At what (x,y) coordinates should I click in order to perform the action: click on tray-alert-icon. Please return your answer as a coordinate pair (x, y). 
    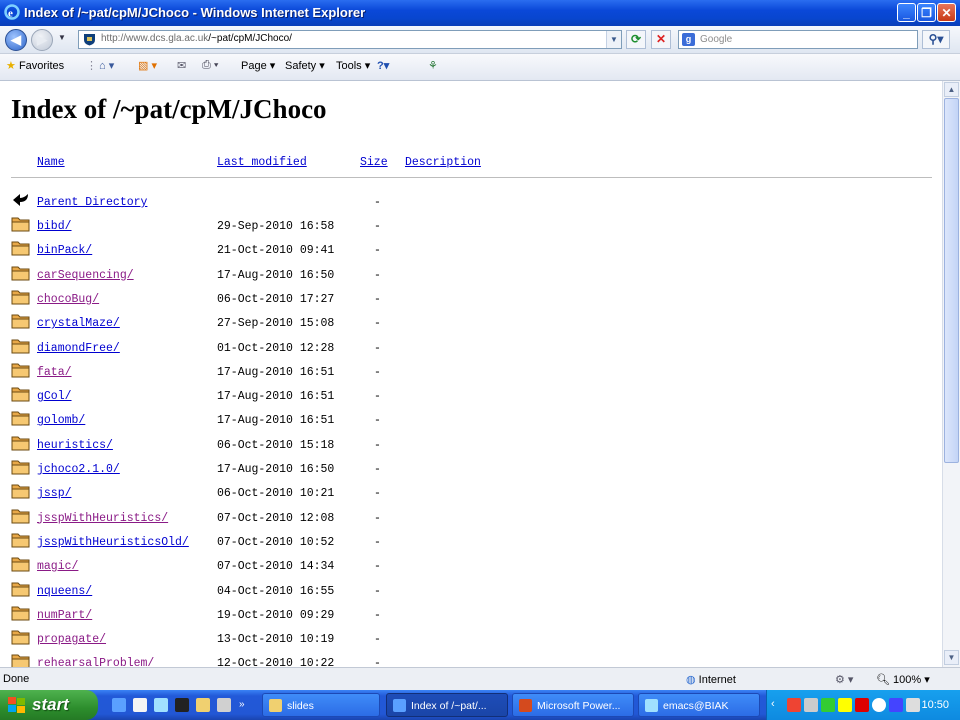
    Looking at the image, I should click on (845, 705).